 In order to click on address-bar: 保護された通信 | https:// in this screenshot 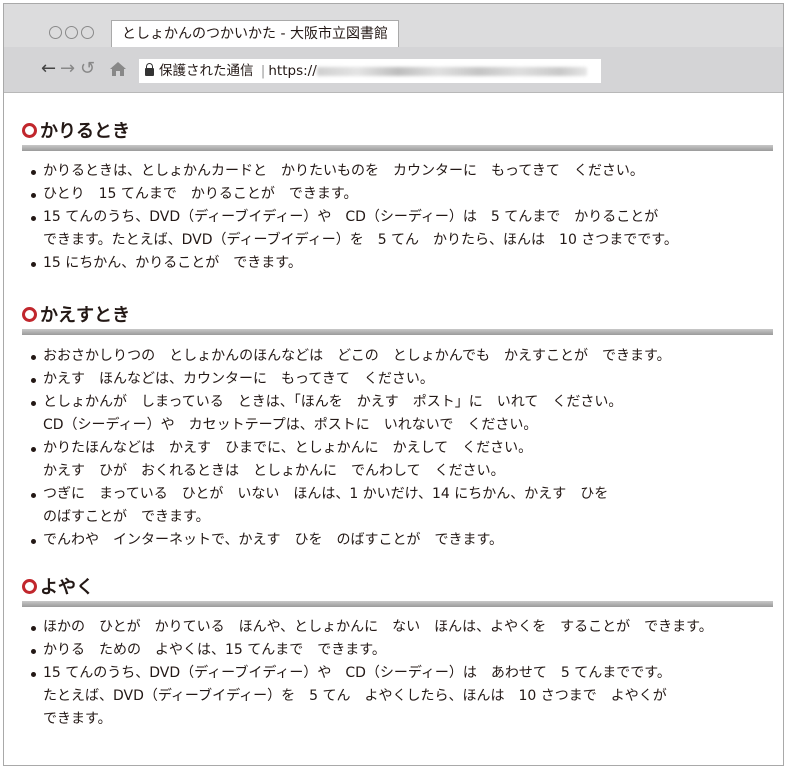, I will do `click(370, 71)`.